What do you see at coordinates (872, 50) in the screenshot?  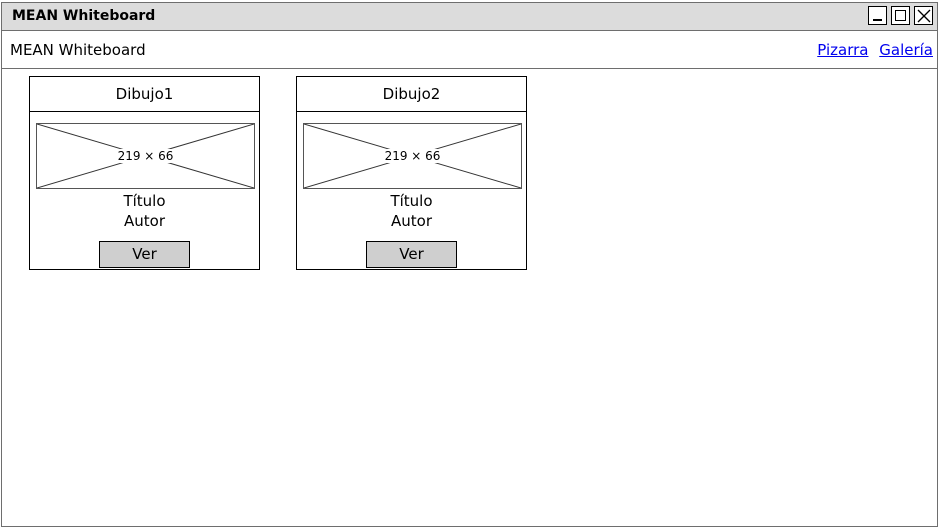 I see `nav-links: Pizarra Galería` at bounding box center [872, 50].